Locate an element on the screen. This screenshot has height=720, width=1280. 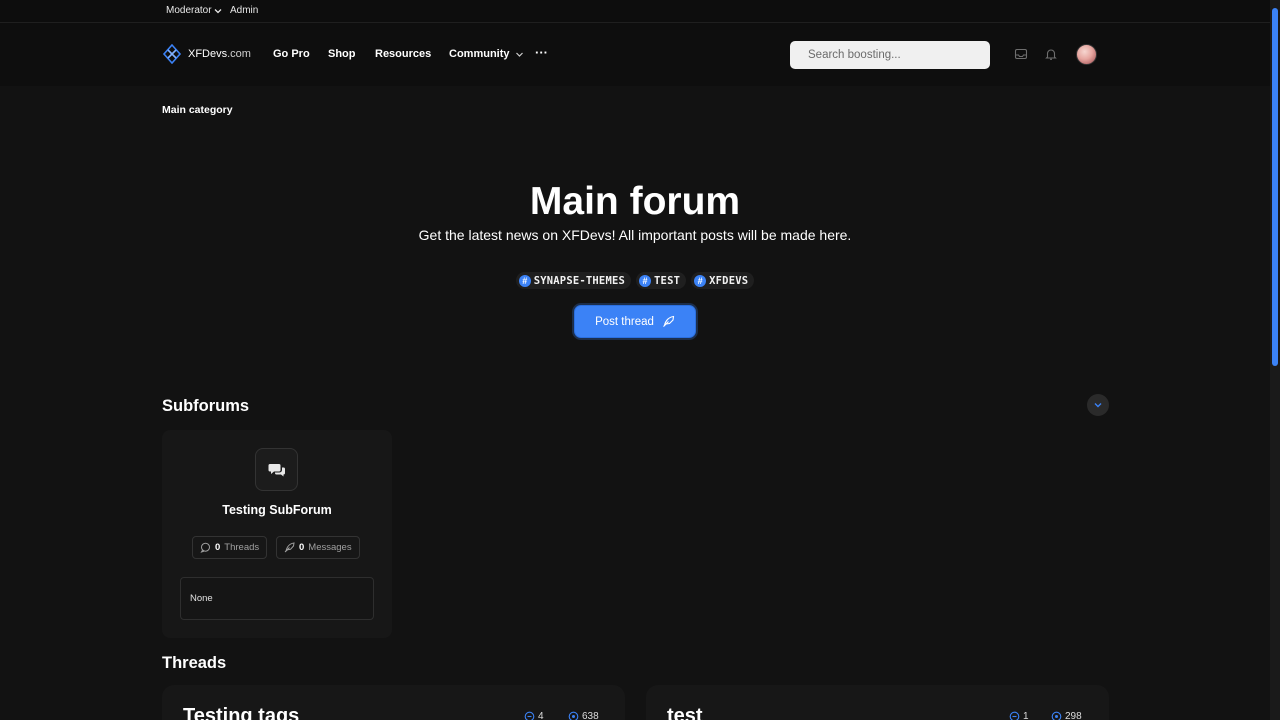
nav-more-button: ··· is located at coordinates (541, 52).